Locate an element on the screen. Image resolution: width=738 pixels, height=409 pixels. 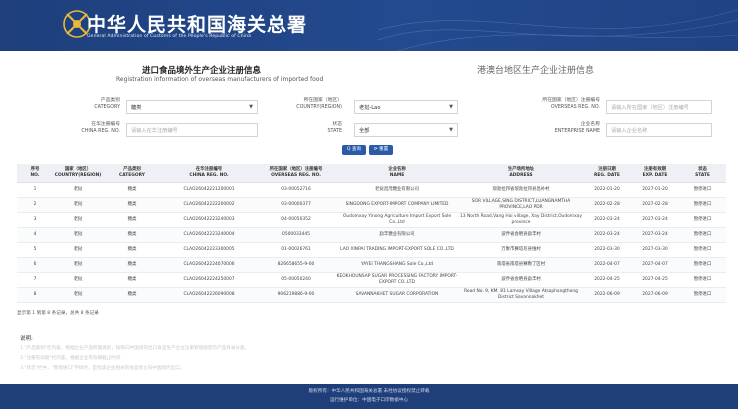
enterprise-name-label: 企业名称 ENTERPRISE NAME is located at coordinates (577, 128).